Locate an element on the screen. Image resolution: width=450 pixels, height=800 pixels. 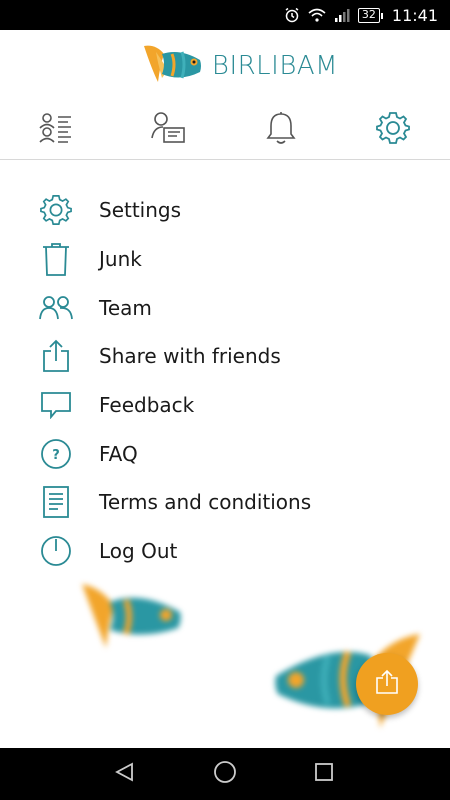
menu-item-label: Log Out is located at coordinates (138, 551).